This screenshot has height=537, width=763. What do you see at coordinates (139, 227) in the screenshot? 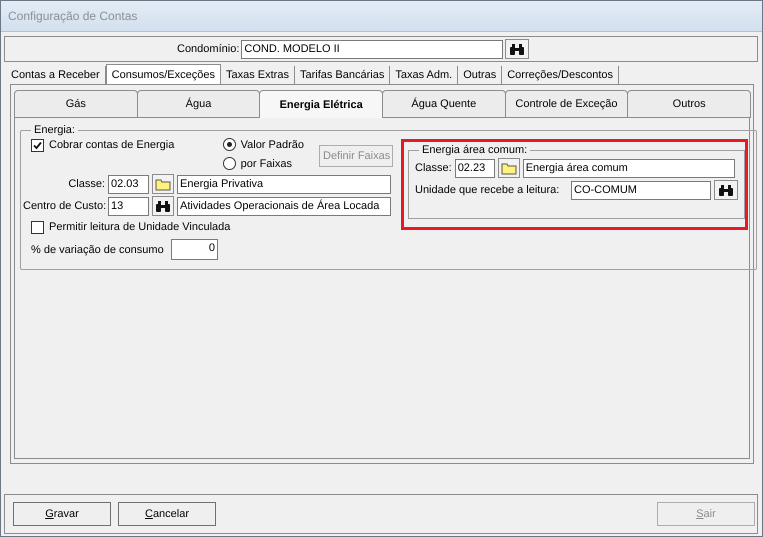
I see `checkbox-label: Permitir leitura de Unidade Vinculada` at bounding box center [139, 227].